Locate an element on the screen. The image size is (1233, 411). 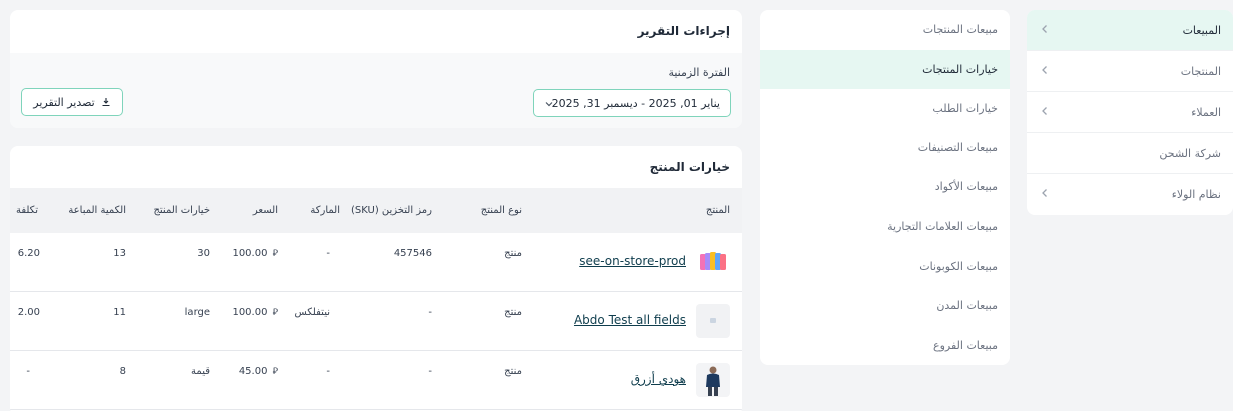
header-brand: الماركة is located at coordinates (325, 210).